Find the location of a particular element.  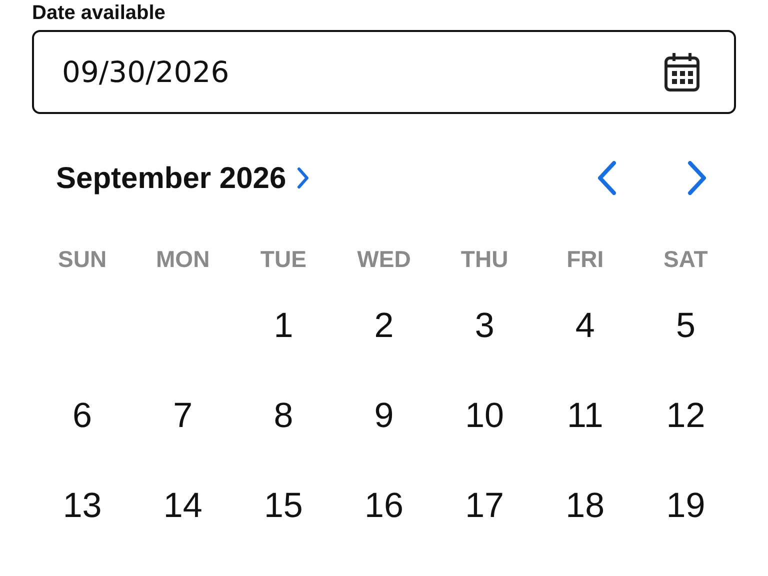

weekday-label: SAT is located at coordinates (686, 259).